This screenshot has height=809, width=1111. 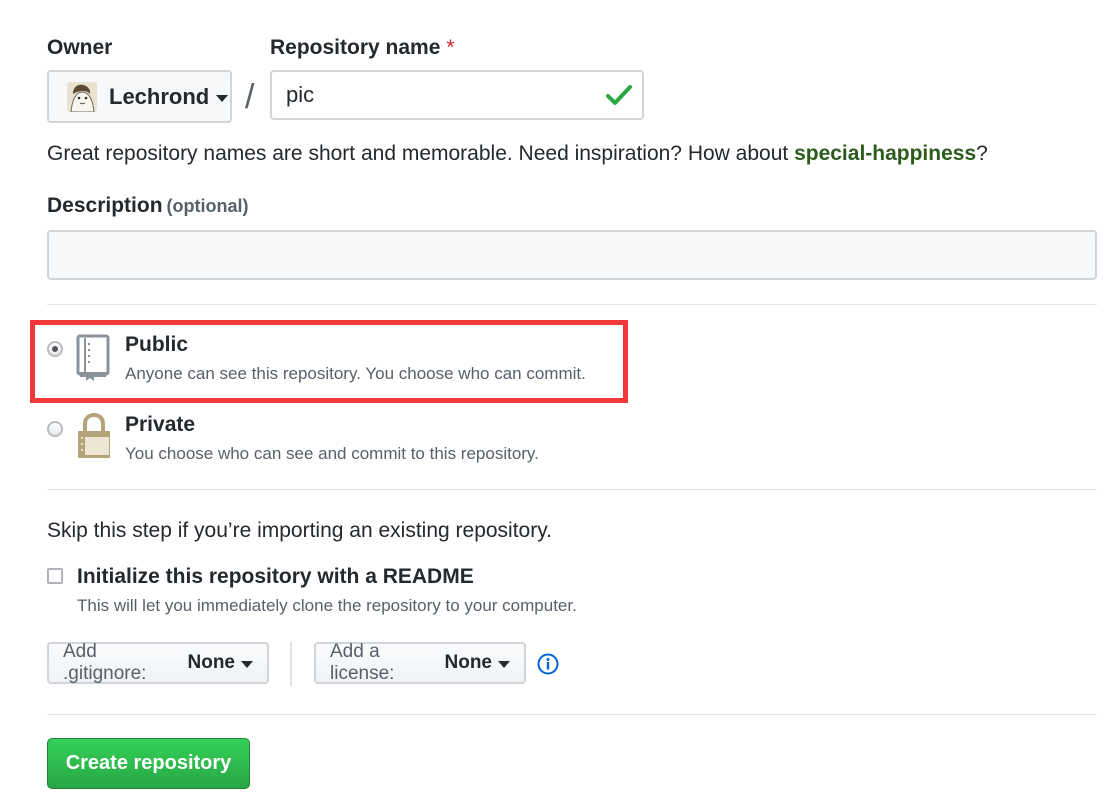 What do you see at coordinates (158, 662) in the screenshot?
I see `gitignore-dropdown: Add .gitignore: None` at bounding box center [158, 662].